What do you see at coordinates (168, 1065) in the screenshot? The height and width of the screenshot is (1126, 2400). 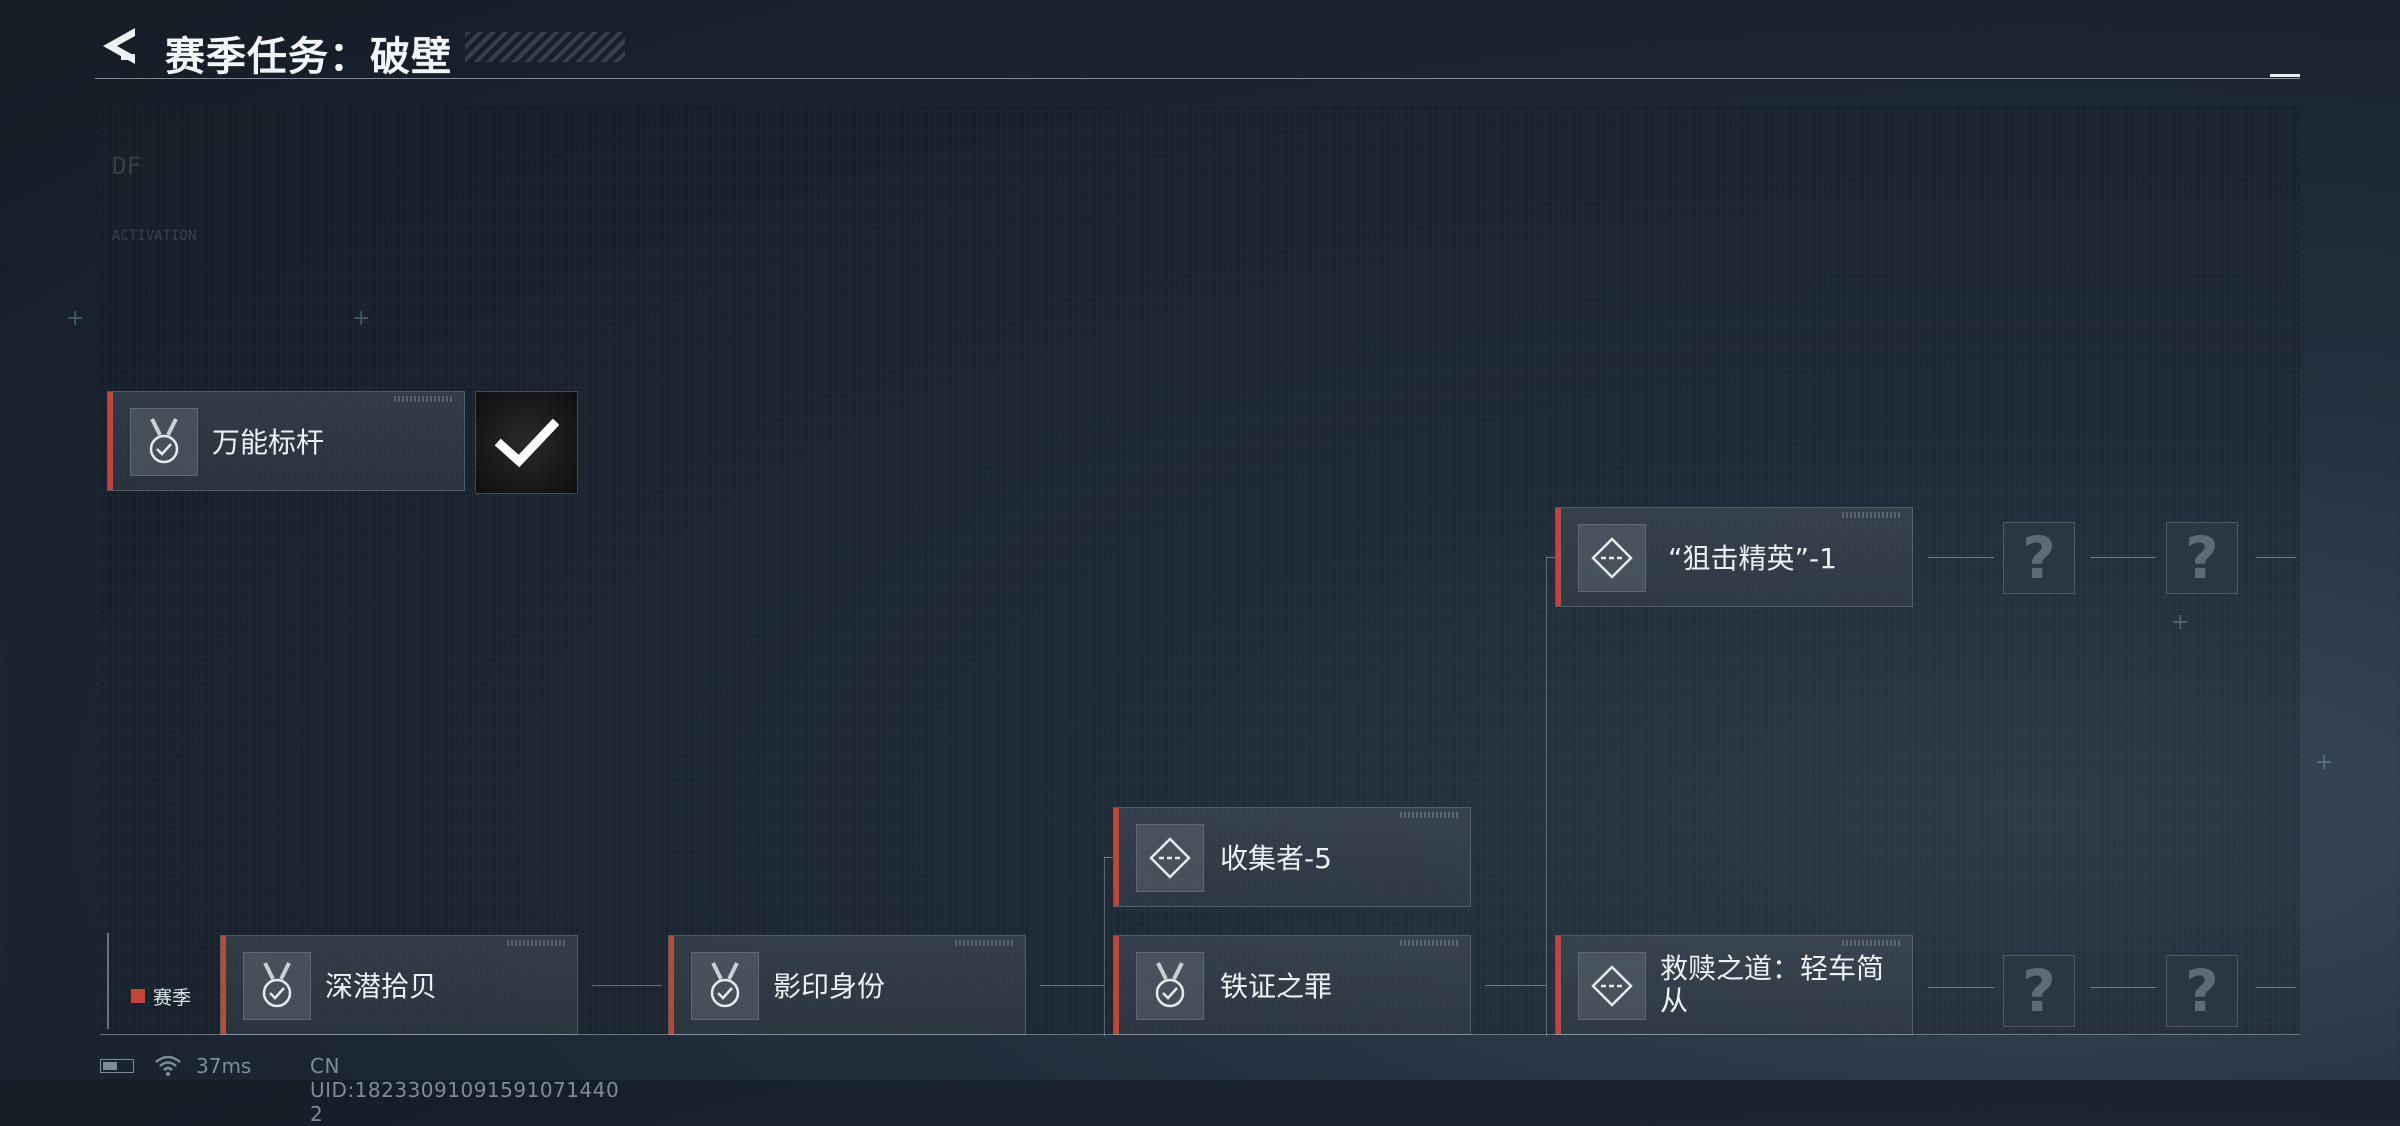 I see `wifi-icon` at bounding box center [168, 1065].